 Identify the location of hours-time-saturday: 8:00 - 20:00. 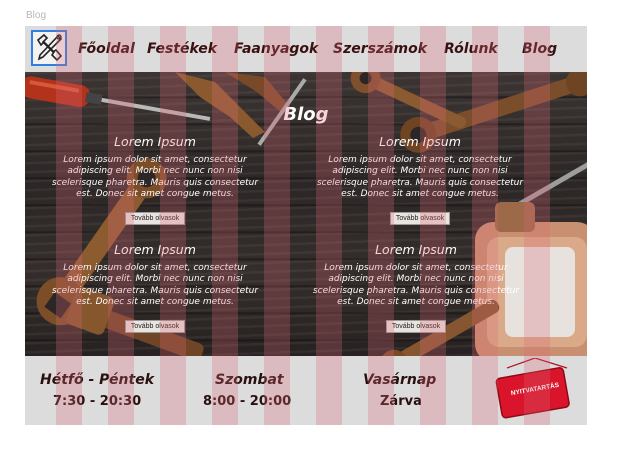
(247, 401).